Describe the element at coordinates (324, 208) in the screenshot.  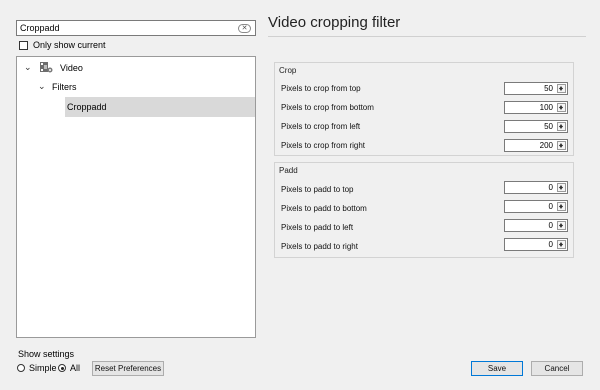
I see `padd-bottom-label: Pixels to padd to bottom` at that location.